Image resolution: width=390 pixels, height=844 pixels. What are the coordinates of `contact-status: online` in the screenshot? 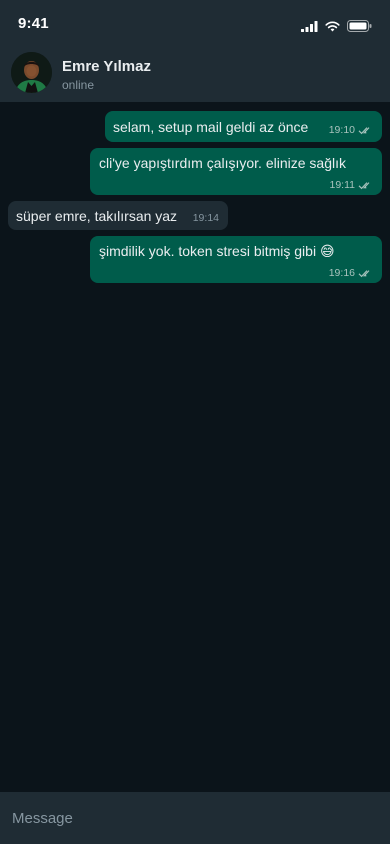 It's located at (78, 85).